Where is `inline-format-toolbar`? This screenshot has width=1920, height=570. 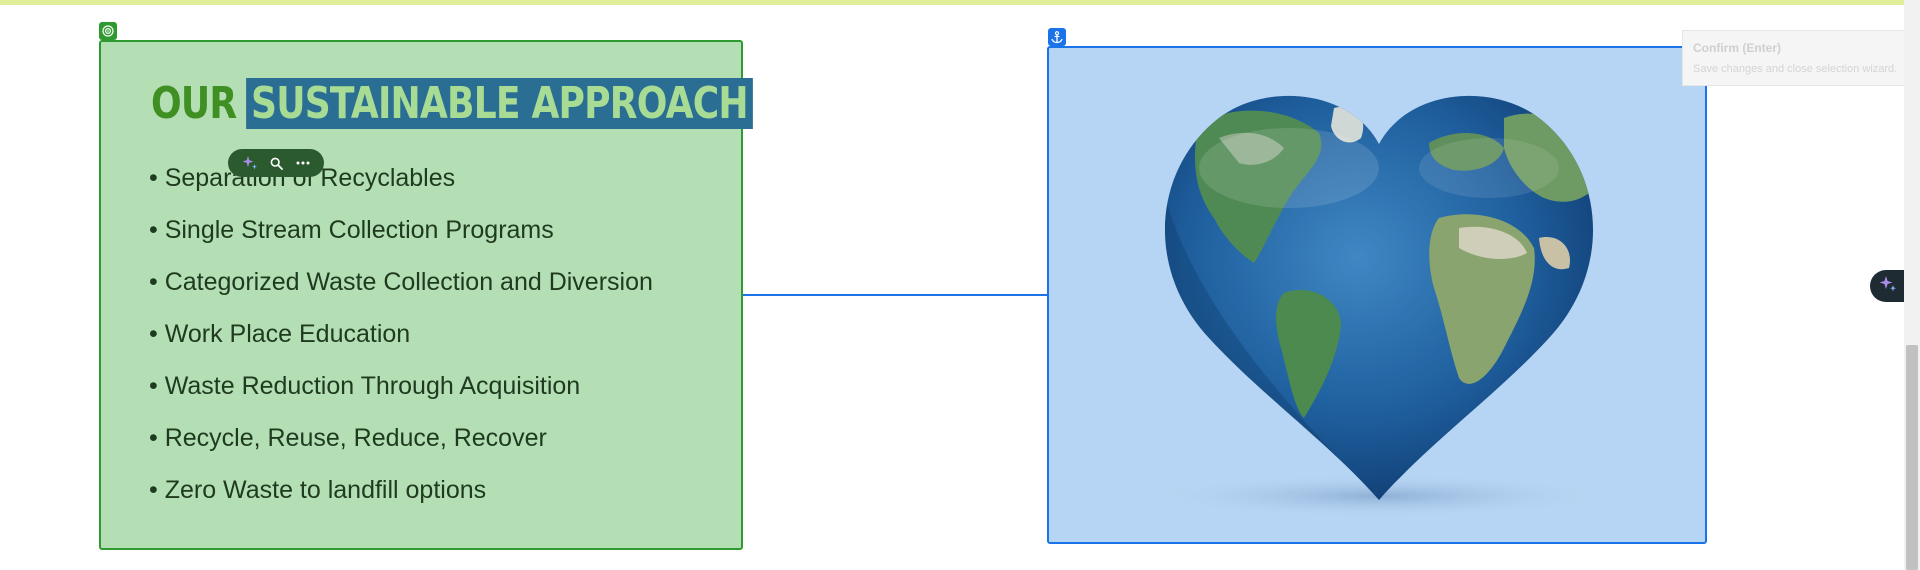
inline-format-toolbar is located at coordinates (276, 163).